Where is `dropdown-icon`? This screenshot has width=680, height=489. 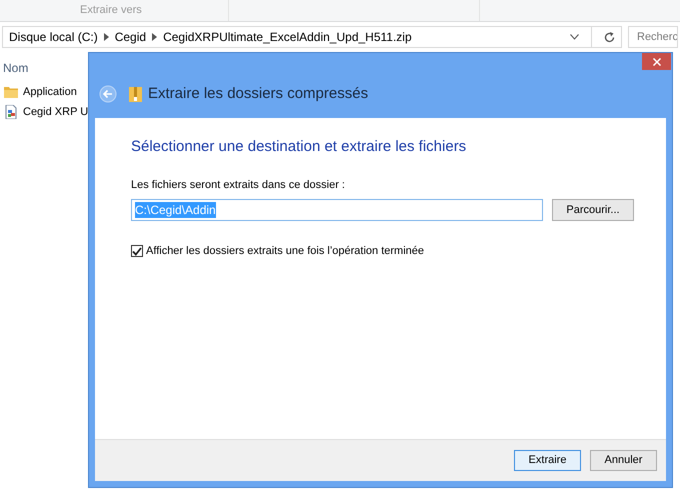 dropdown-icon is located at coordinates (574, 37).